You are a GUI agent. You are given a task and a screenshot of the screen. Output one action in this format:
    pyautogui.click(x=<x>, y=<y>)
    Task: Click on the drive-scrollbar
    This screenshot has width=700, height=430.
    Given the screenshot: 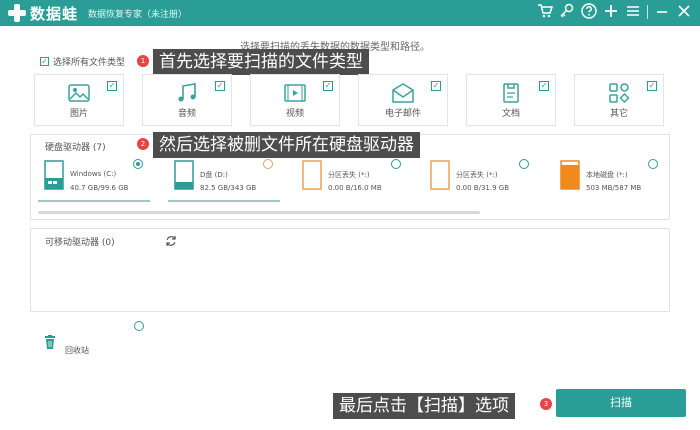 What is the action you would take?
    pyautogui.click(x=259, y=212)
    